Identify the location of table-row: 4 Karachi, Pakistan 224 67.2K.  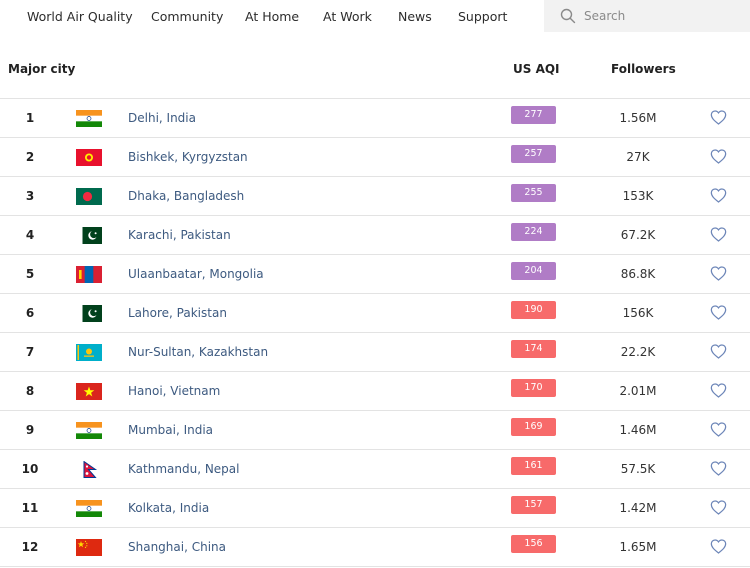
(375, 234).